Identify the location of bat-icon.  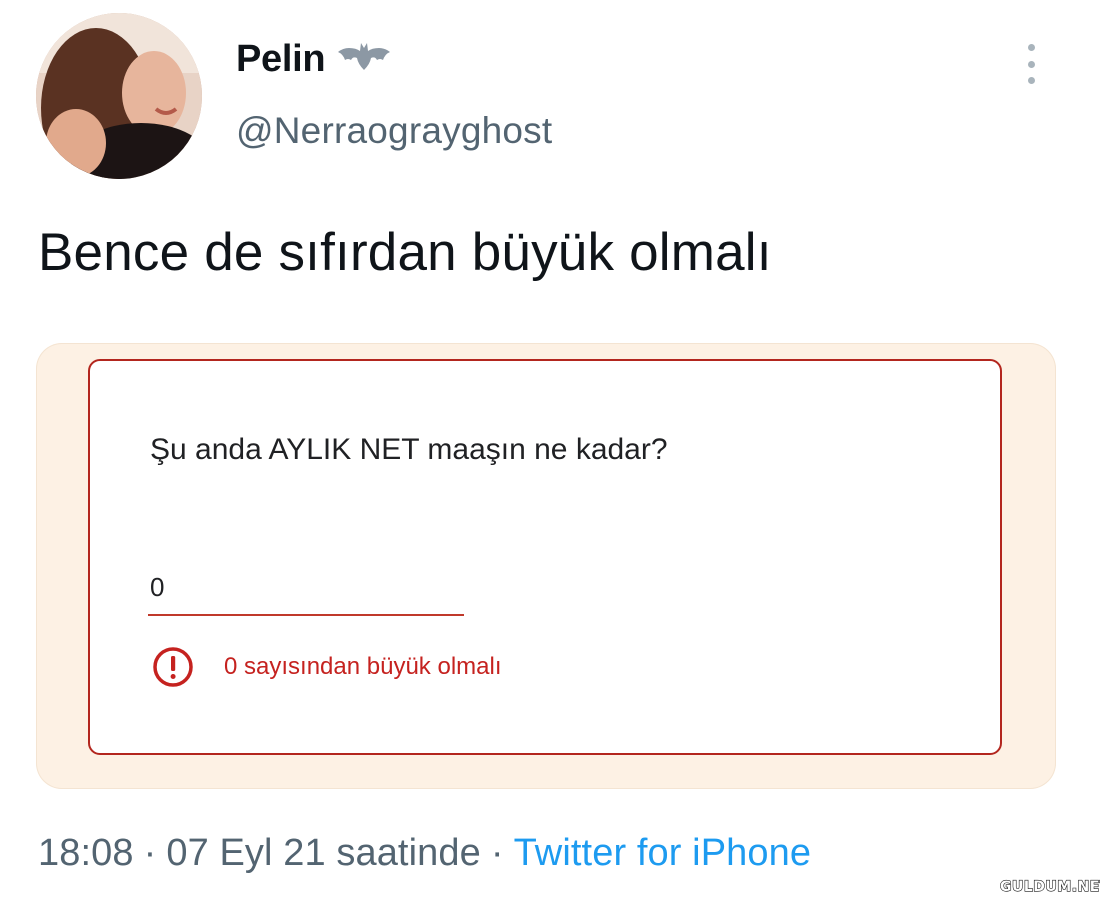
(364, 56).